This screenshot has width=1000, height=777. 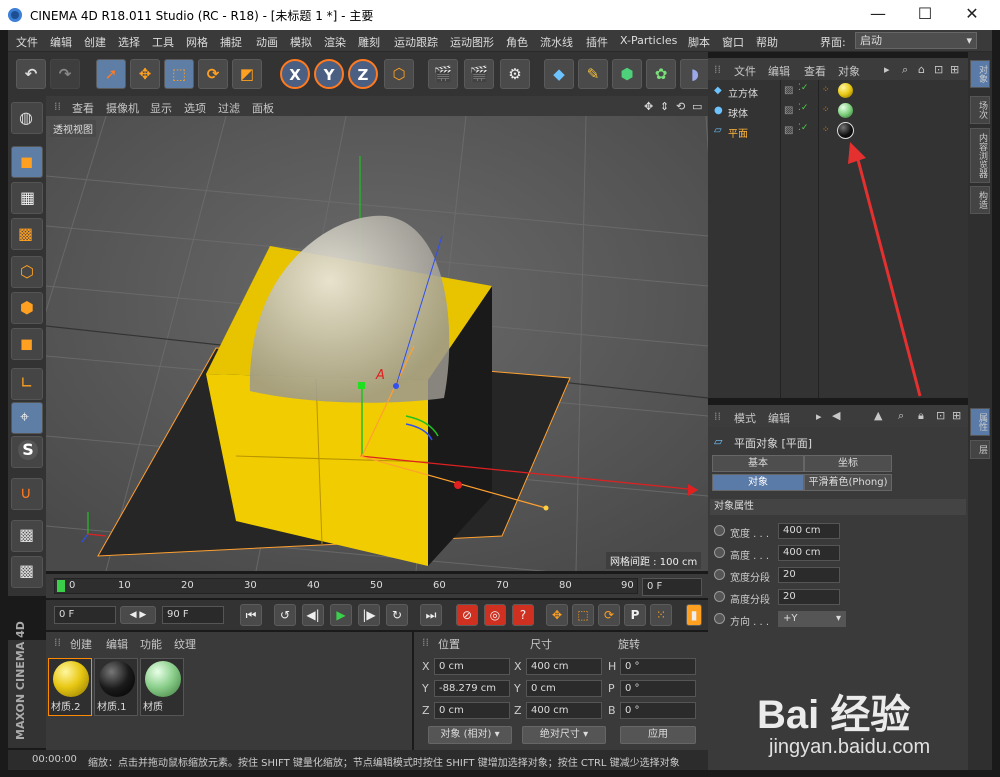 What do you see at coordinates (916, 40) in the screenshot?
I see `layout-select: 启动 ▾` at bounding box center [916, 40].